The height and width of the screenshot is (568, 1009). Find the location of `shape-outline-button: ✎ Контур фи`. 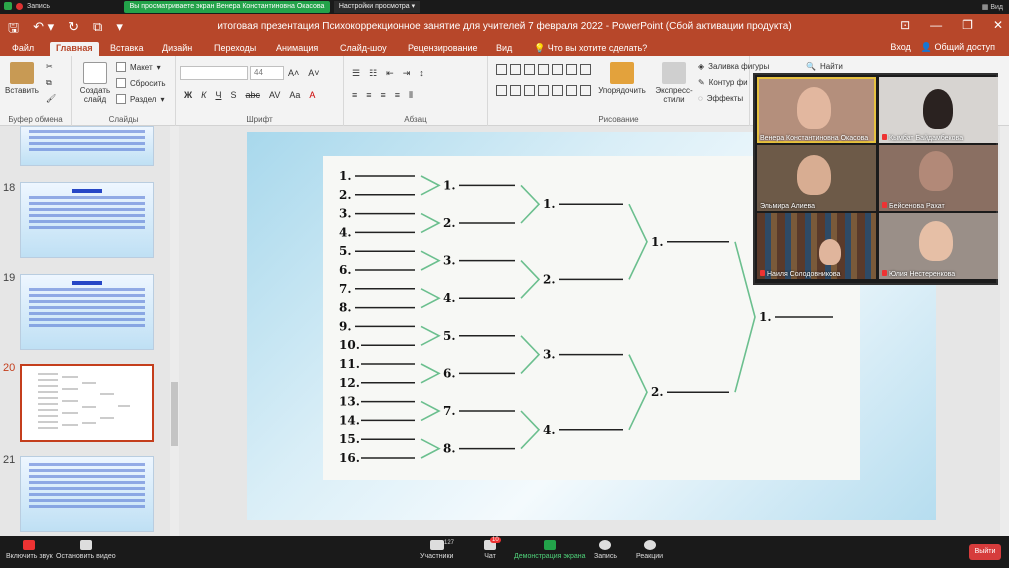

shape-outline-button: ✎ Контур фи is located at coordinates (723, 82).